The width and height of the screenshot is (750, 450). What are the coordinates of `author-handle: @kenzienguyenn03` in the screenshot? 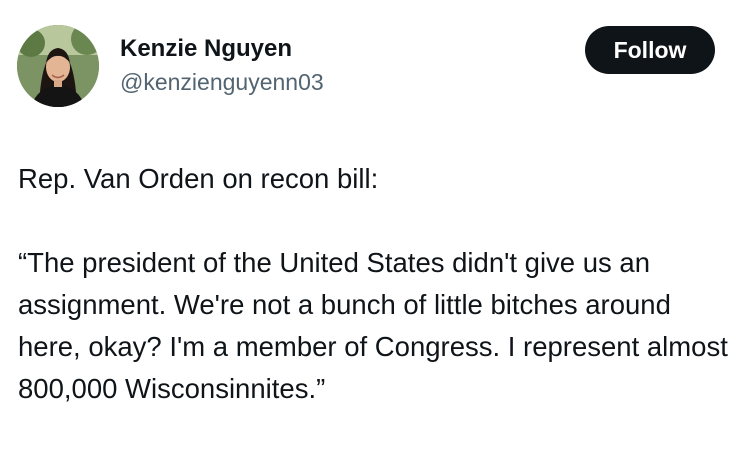 It's located at (222, 82).